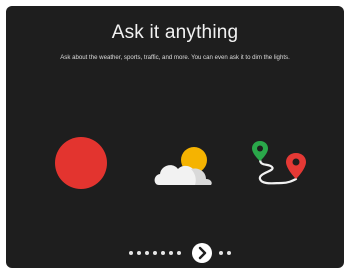  I want to click on chevron-right-icon, so click(202, 253).